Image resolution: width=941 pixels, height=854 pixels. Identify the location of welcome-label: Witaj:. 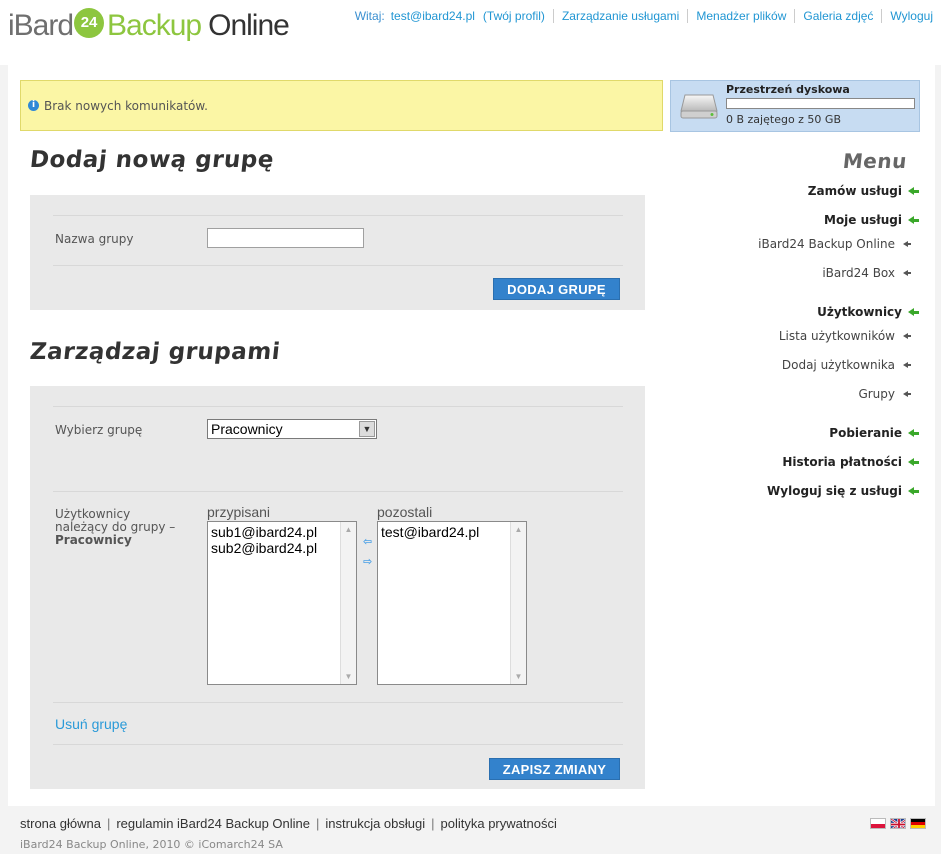
(369, 16).